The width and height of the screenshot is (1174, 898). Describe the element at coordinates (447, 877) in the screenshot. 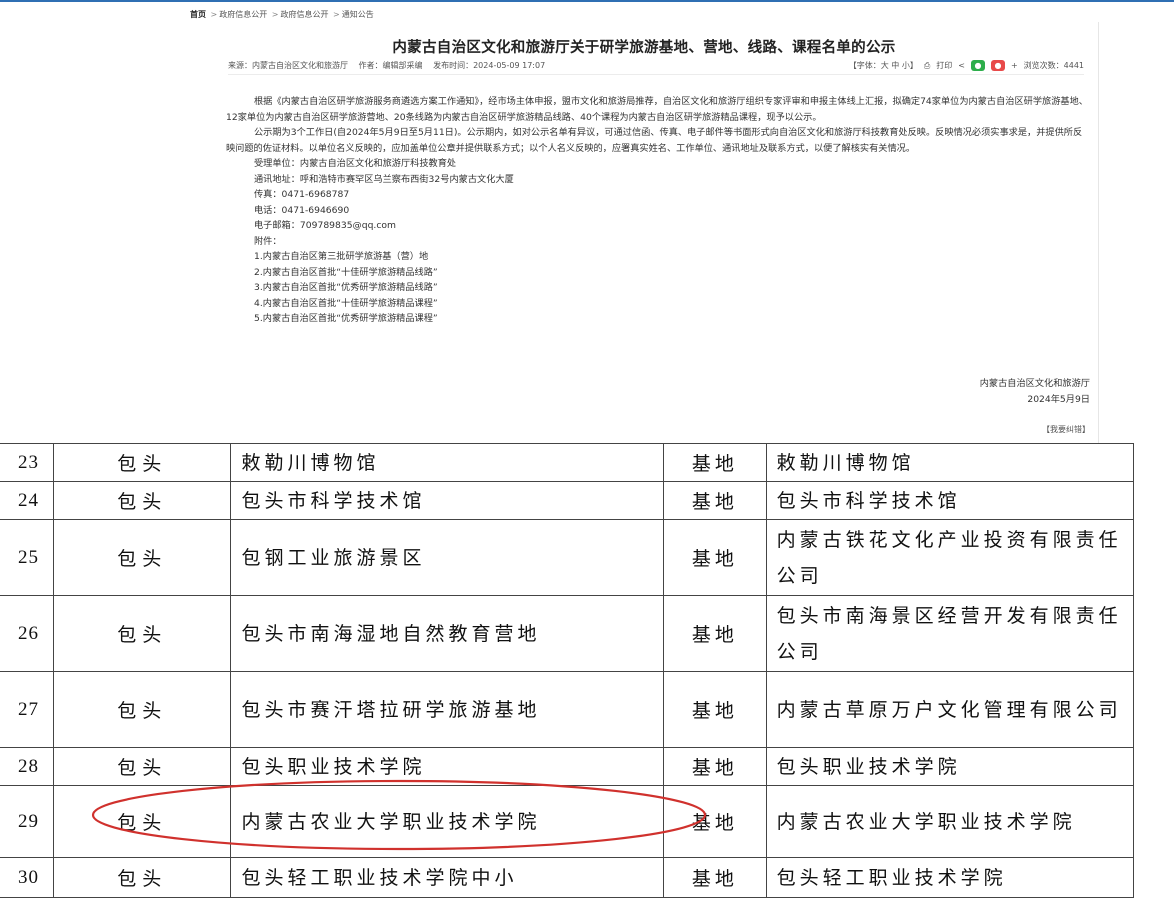

I see `row-name: 包头轻工职业技术学院中小` at that location.